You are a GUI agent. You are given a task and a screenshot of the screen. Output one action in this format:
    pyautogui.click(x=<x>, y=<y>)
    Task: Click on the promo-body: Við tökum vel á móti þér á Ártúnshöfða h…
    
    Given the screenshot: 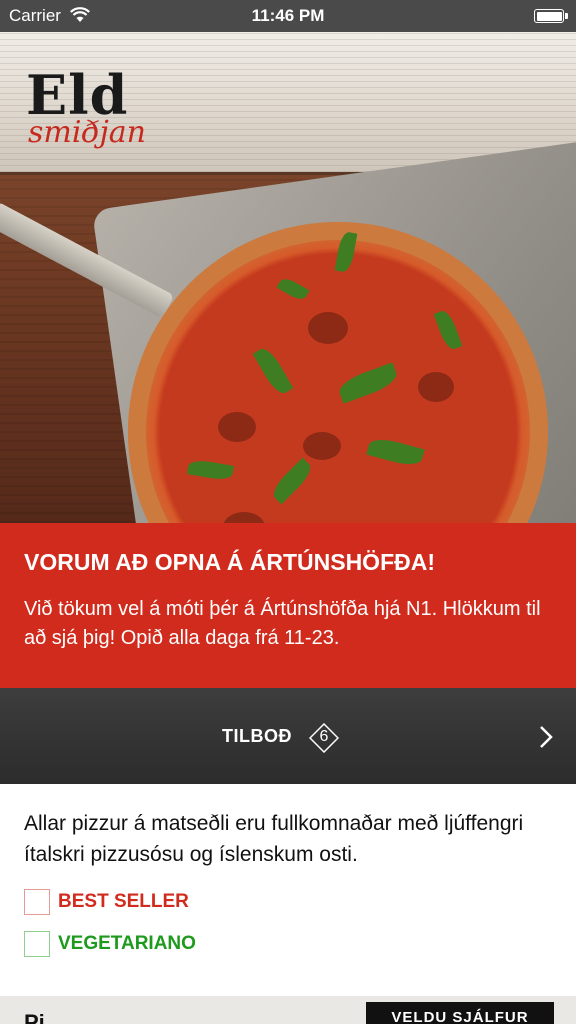 What is the action you would take?
    pyautogui.click(x=282, y=623)
    